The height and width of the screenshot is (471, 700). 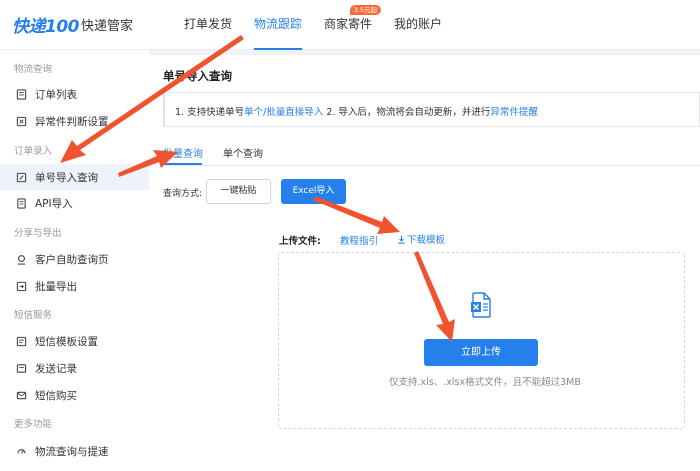 What do you see at coordinates (183, 194) in the screenshot?
I see `query-method-label: 查询方式:` at bounding box center [183, 194].